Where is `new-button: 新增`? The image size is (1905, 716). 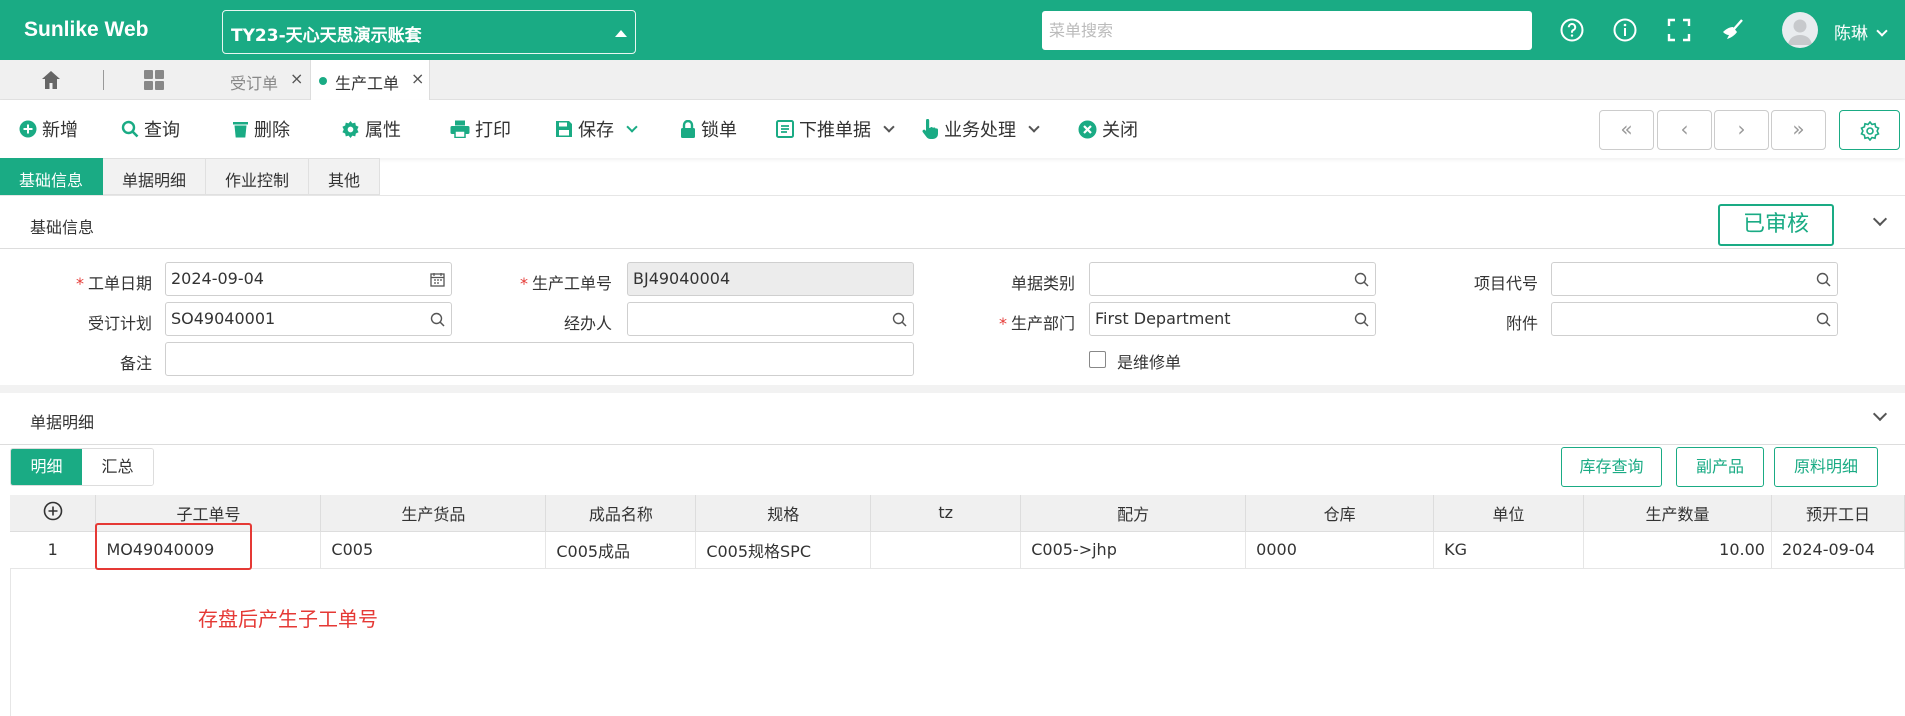 new-button: 新增 is located at coordinates (48, 129).